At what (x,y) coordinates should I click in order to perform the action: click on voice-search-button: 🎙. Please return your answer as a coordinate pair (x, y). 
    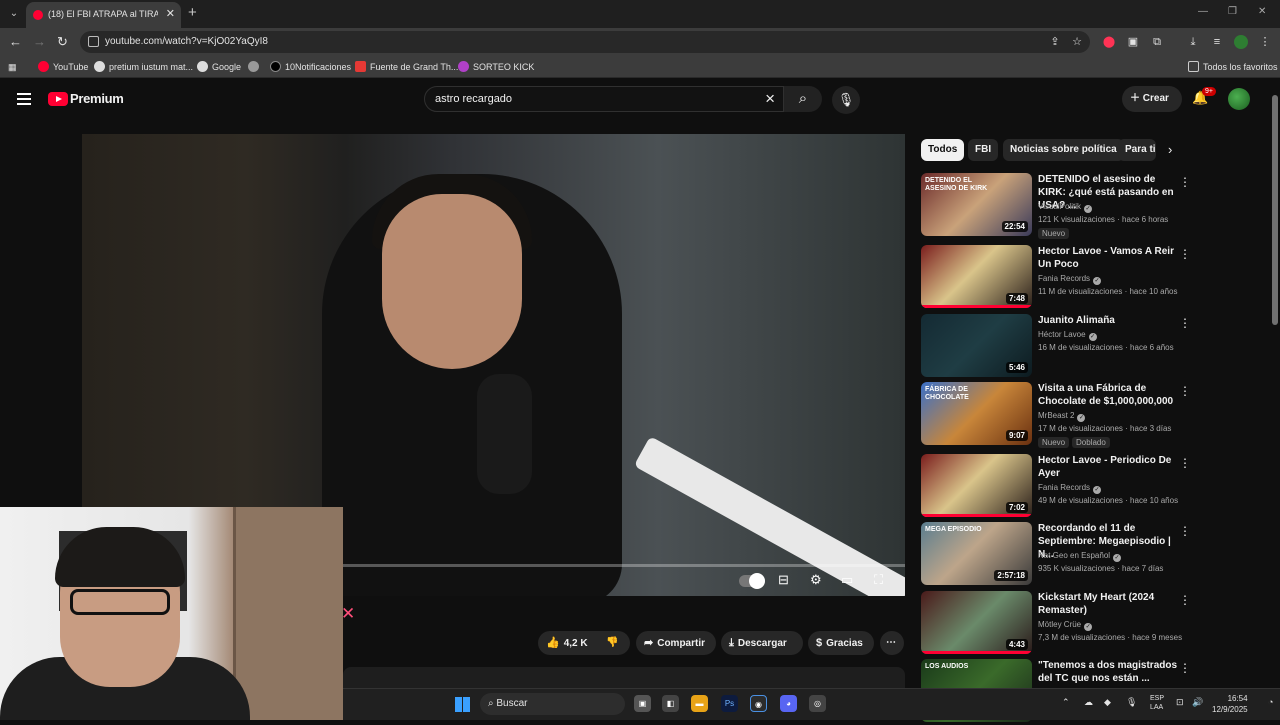
    Looking at the image, I should click on (846, 100).